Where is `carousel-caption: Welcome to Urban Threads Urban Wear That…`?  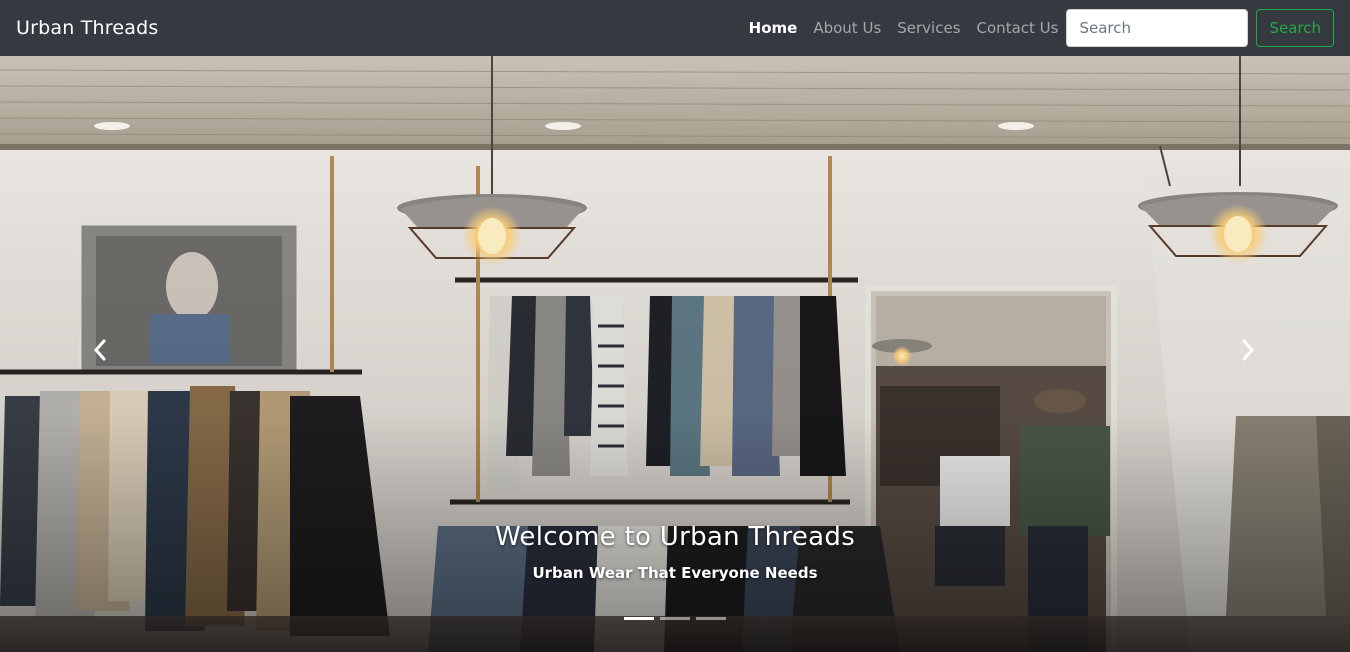 carousel-caption: Welcome to Urban Threads Urban Wear That… is located at coordinates (675, 552).